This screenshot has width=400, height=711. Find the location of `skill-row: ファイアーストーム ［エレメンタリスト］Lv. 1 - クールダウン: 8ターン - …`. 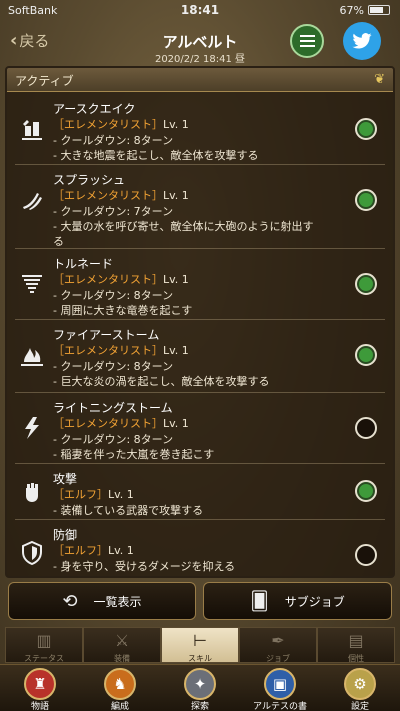

skill-row: ファイアーストーム ［エレメンタリスト］Lv. 1 - クールダウン: 8ターン - … is located at coordinates (200, 356).